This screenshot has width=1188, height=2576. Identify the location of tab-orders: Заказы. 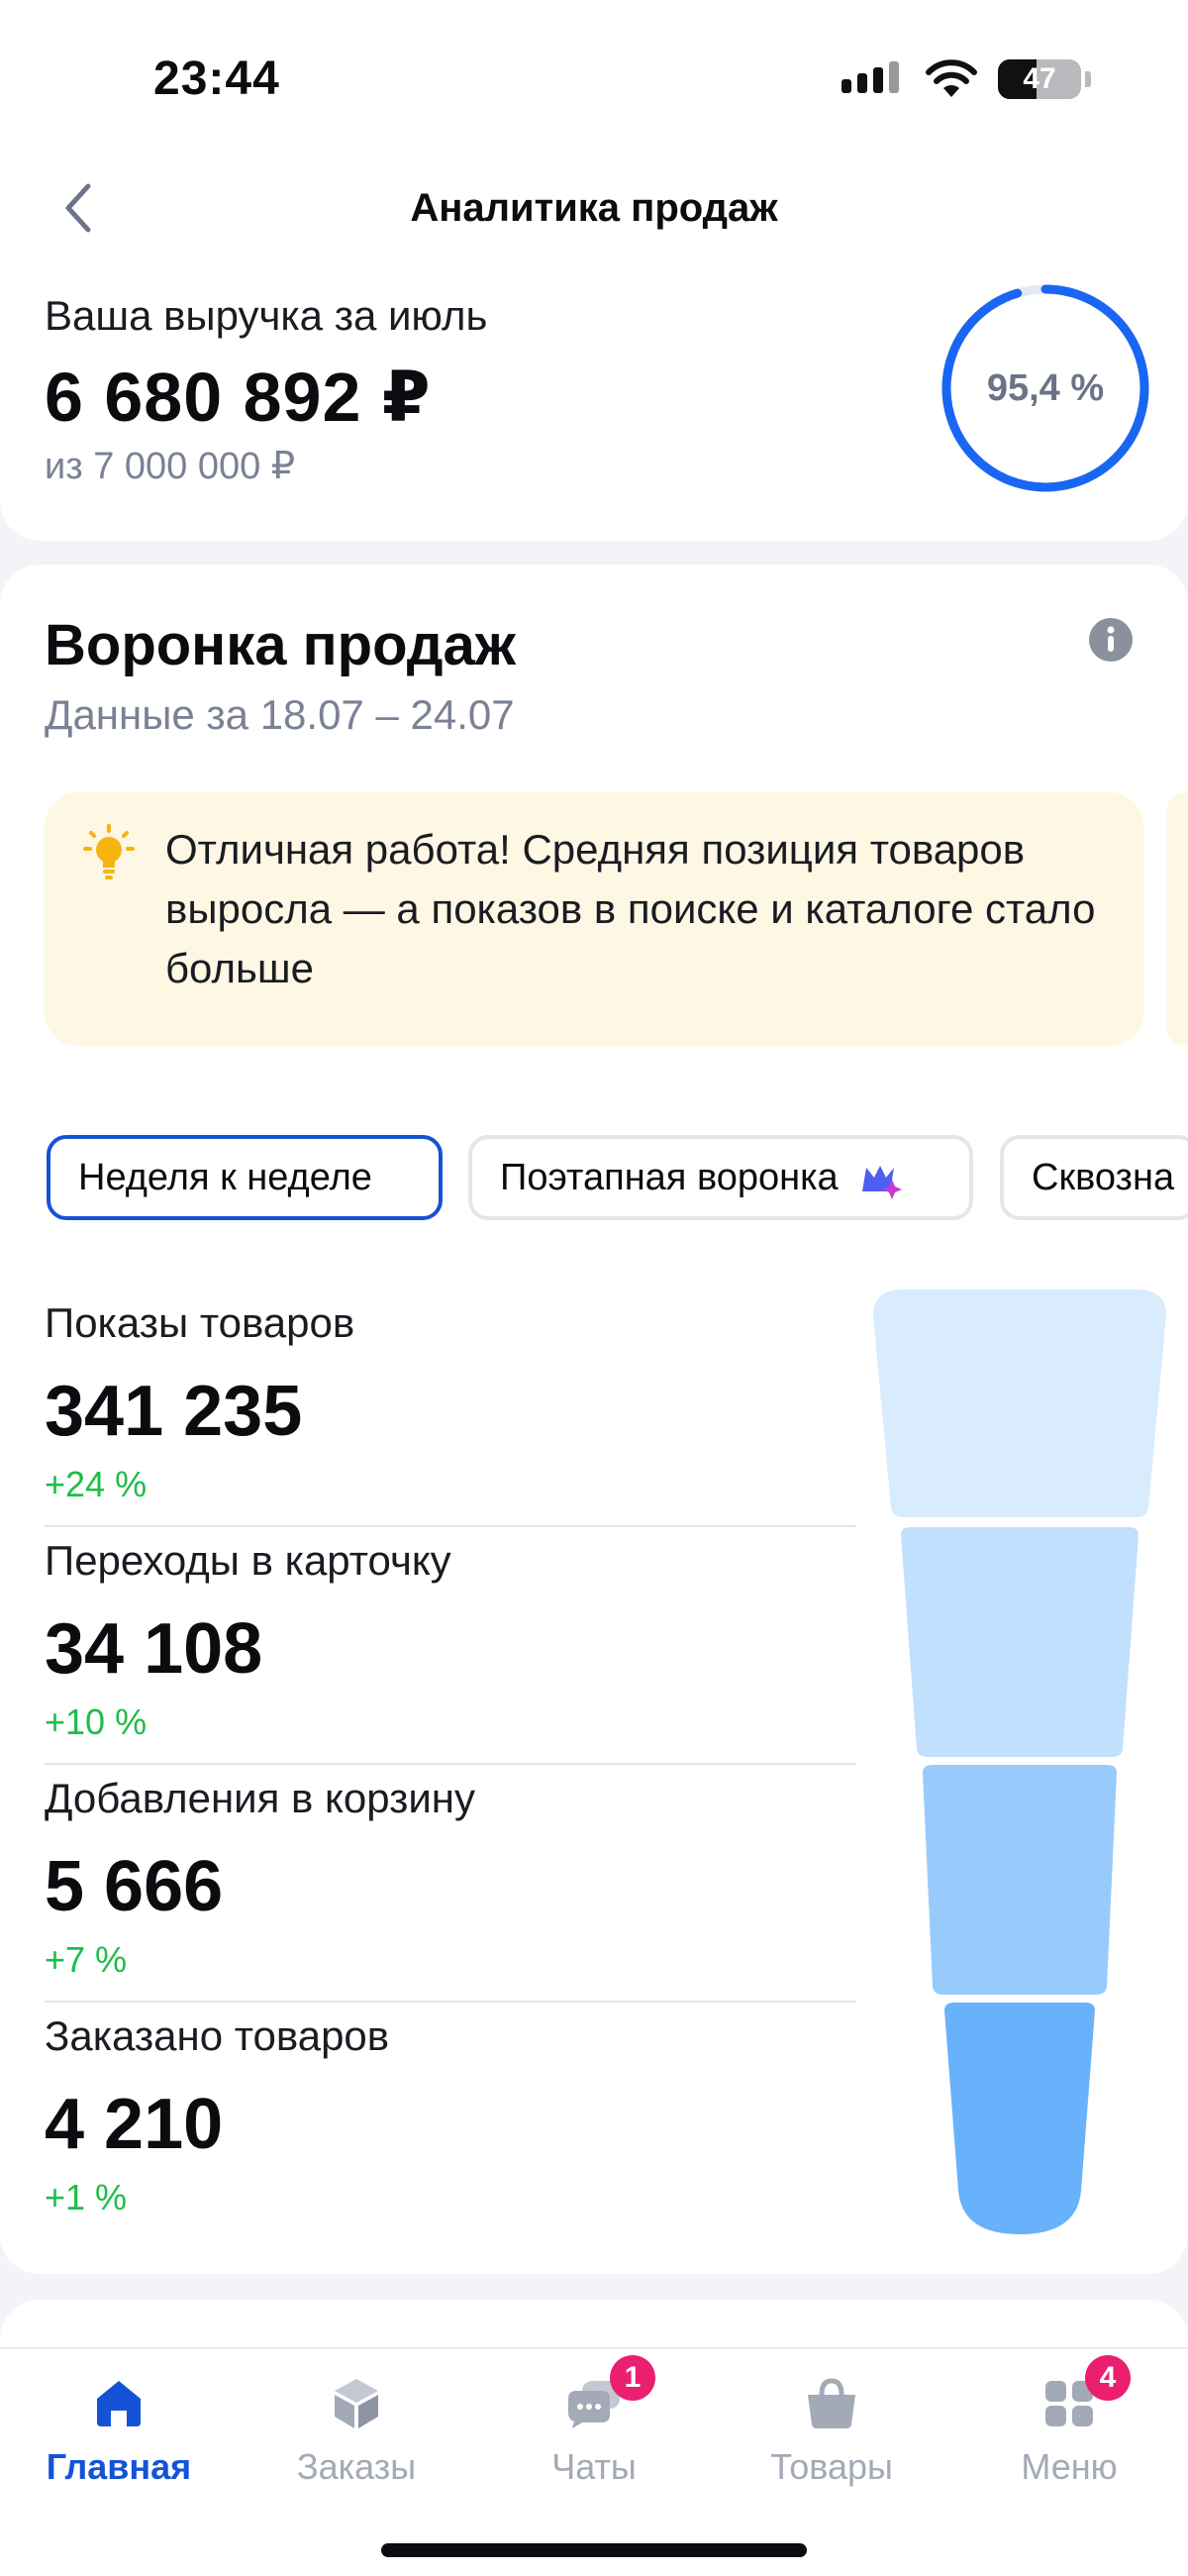
(356, 2427).